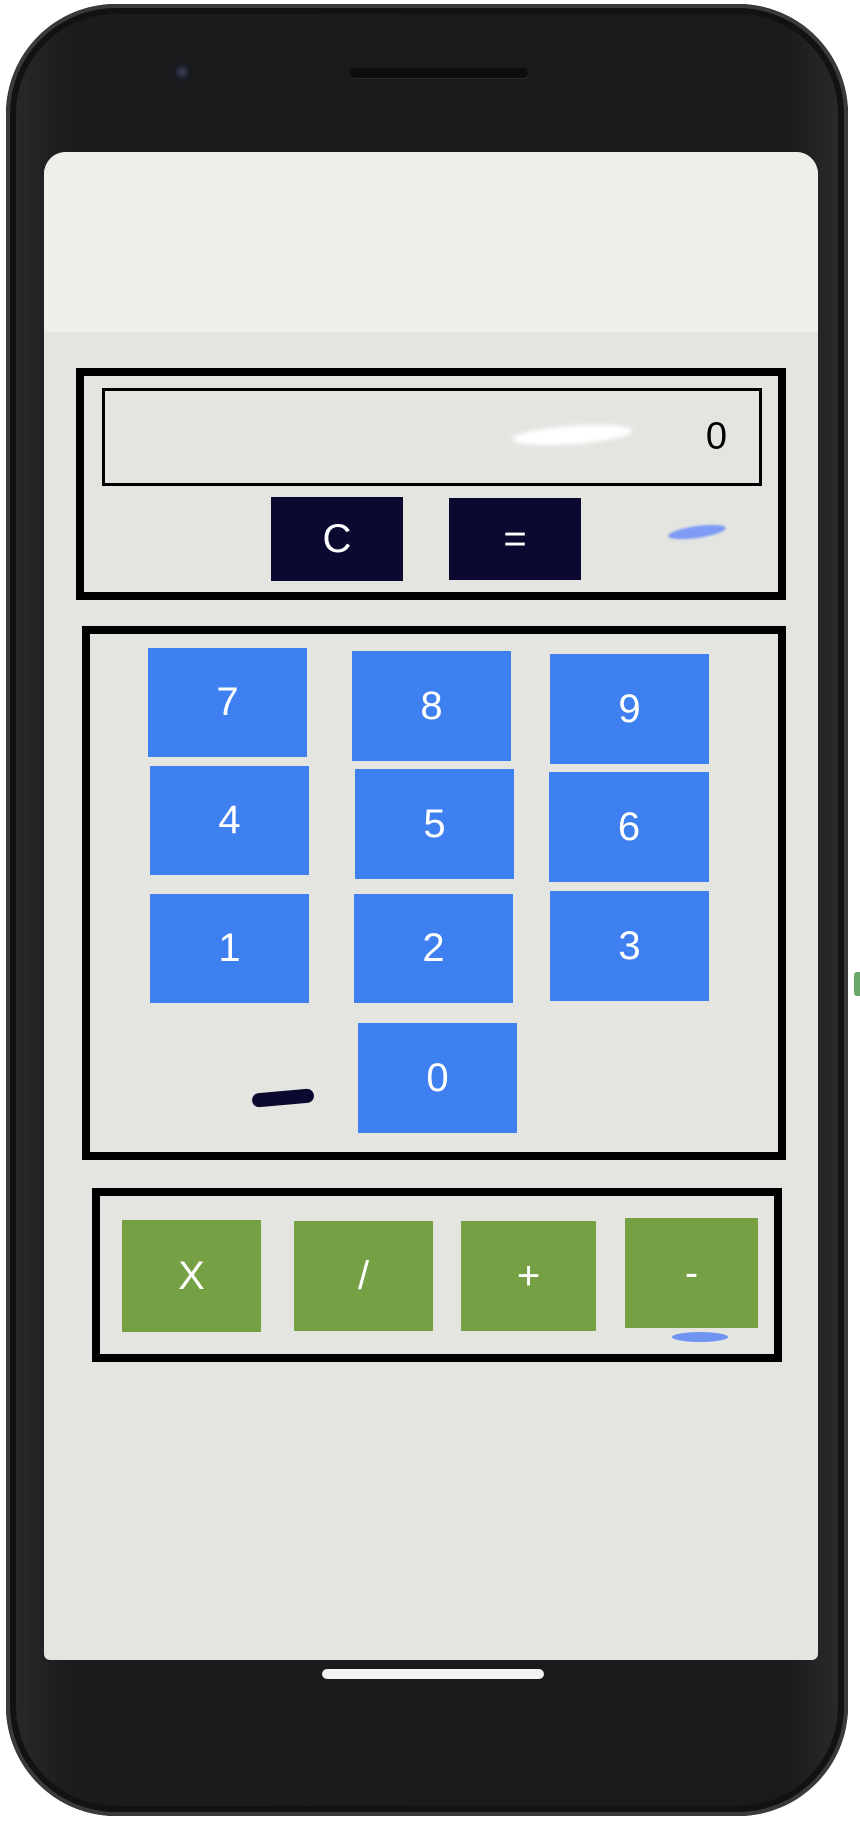 The width and height of the screenshot is (860, 1824). I want to click on digit-3-button: 3, so click(629, 946).